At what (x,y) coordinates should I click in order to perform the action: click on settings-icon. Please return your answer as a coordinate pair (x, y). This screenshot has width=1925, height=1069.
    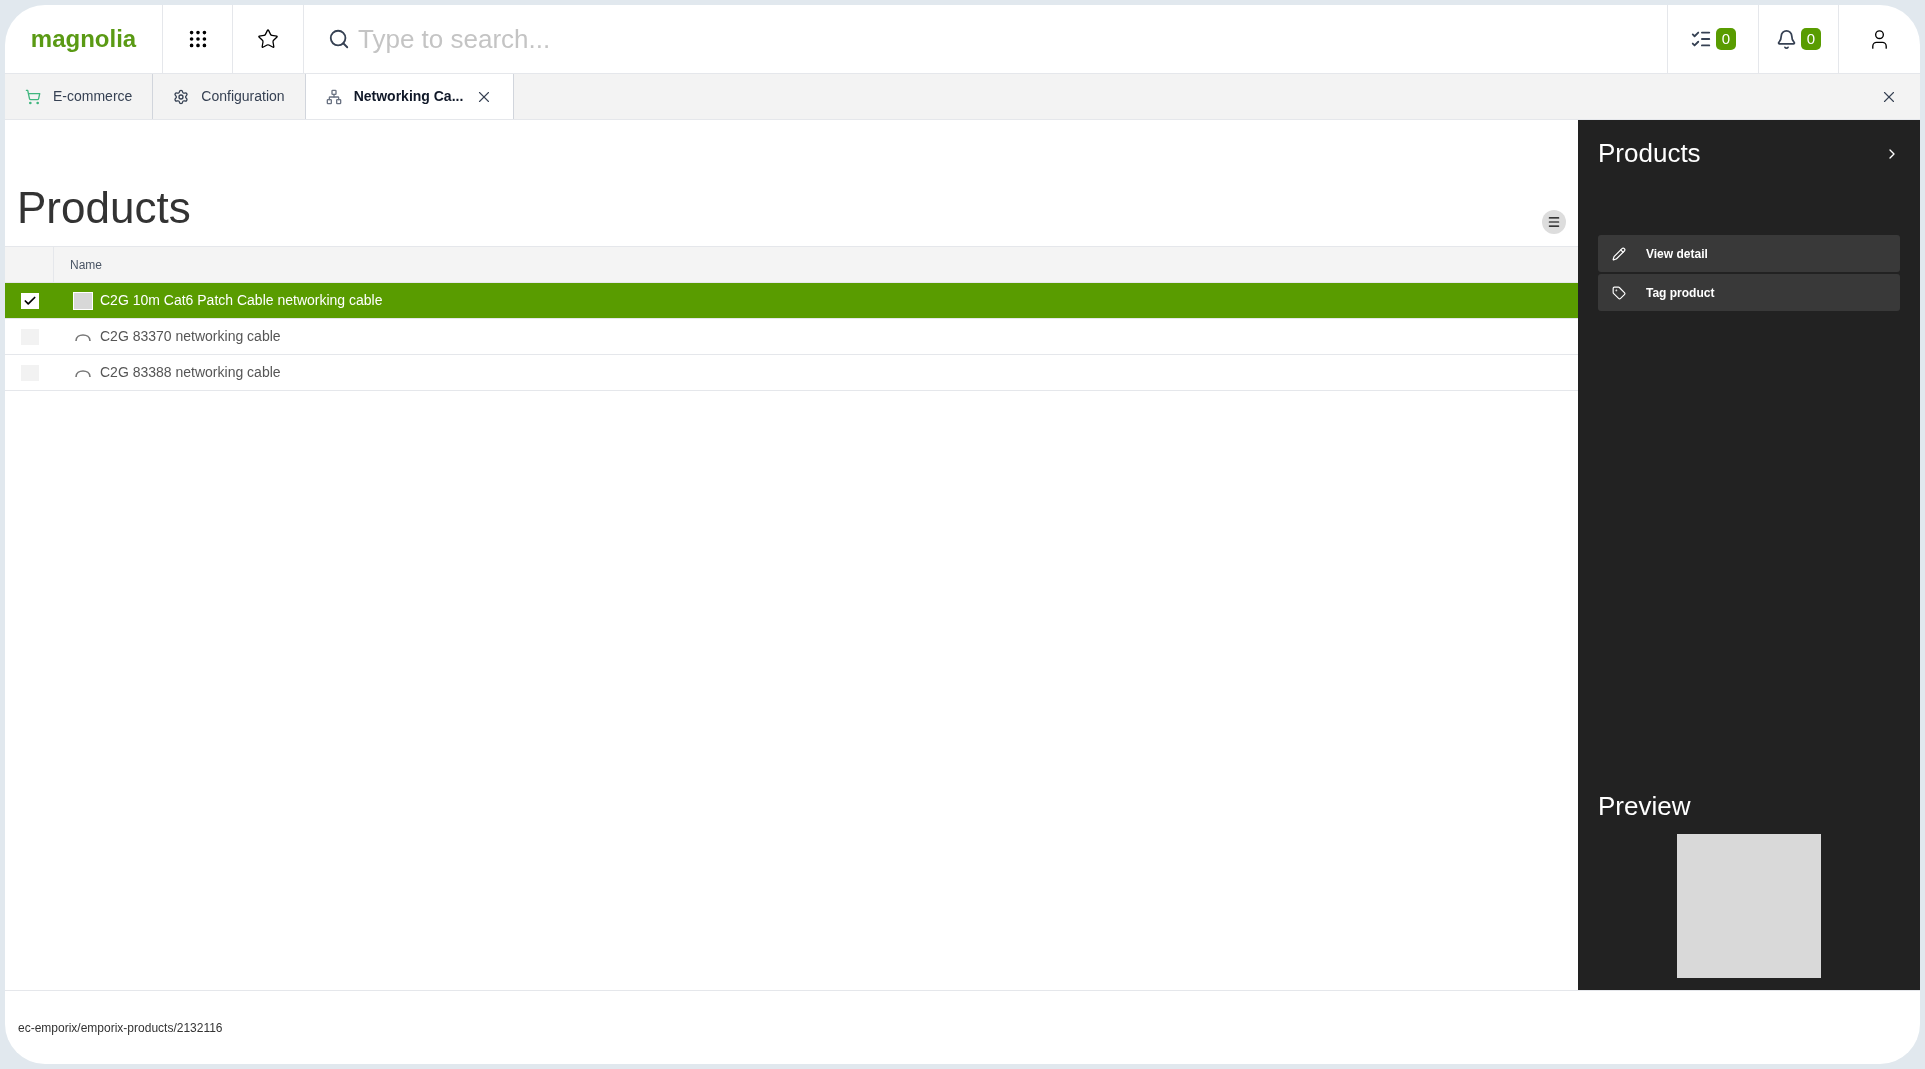
    Looking at the image, I should click on (181, 96).